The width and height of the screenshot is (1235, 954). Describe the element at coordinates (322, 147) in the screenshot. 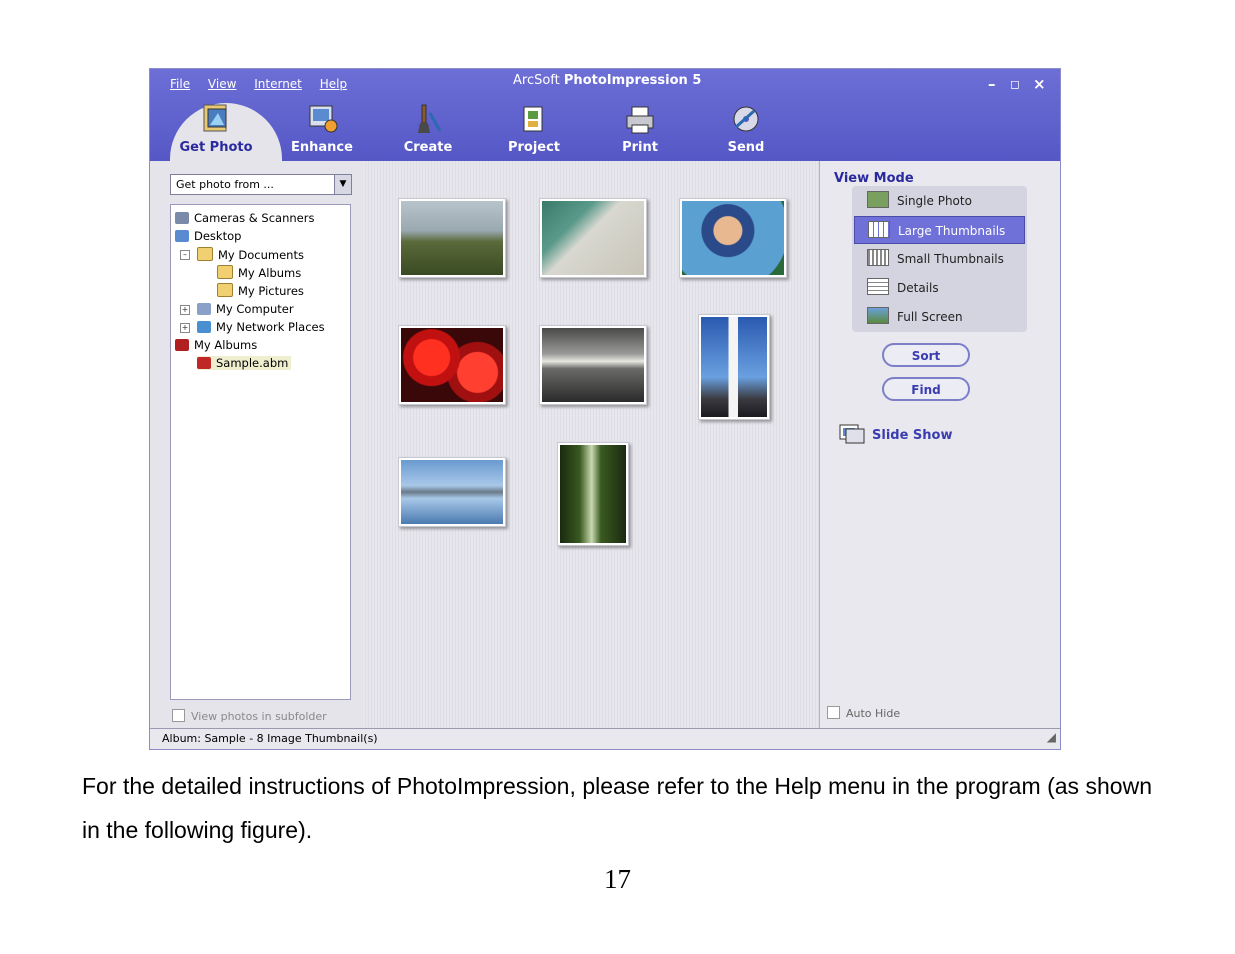

I see `tab-enhance-label: Enhance` at that location.